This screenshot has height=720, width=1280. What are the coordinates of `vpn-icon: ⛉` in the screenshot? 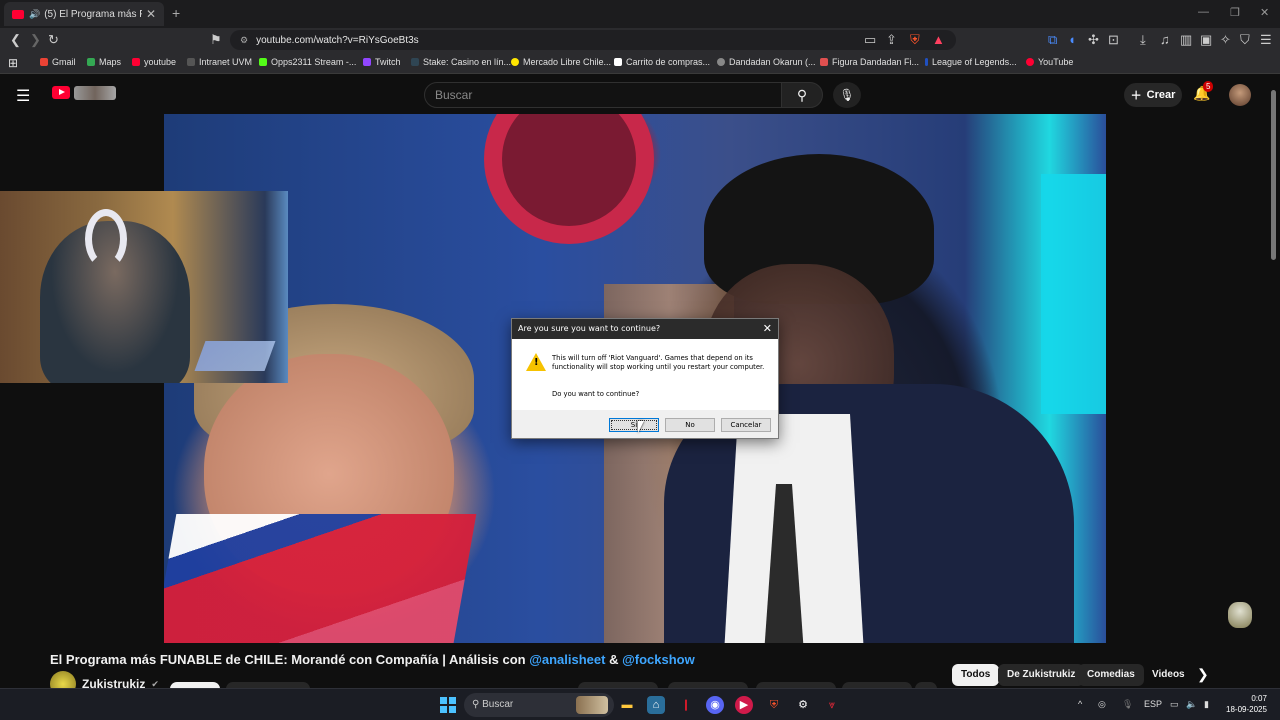 It's located at (1245, 40).